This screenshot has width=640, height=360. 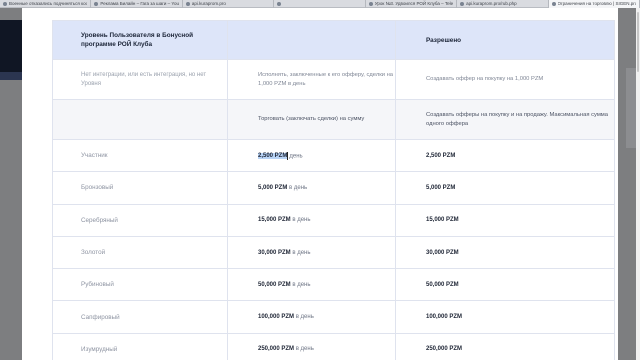 I want to click on level-name: Бронзовый, so click(x=140, y=188).